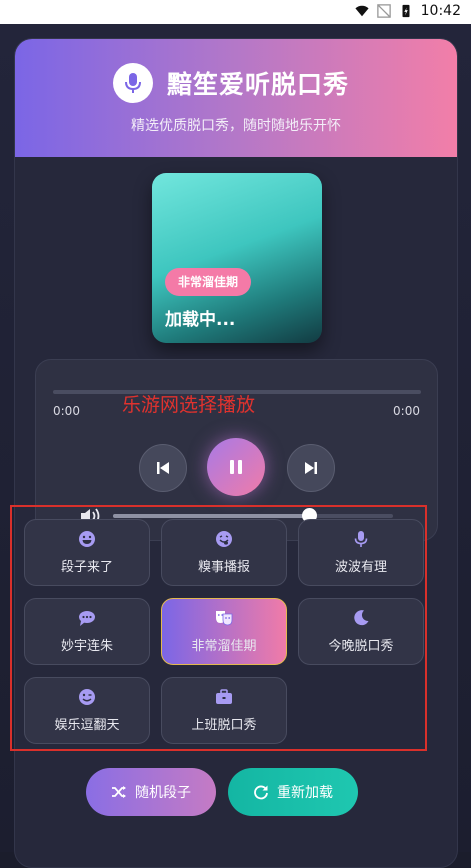 The width and height of the screenshot is (471, 868). What do you see at coordinates (440, 11) in the screenshot?
I see `status-time: 10:42` at bounding box center [440, 11].